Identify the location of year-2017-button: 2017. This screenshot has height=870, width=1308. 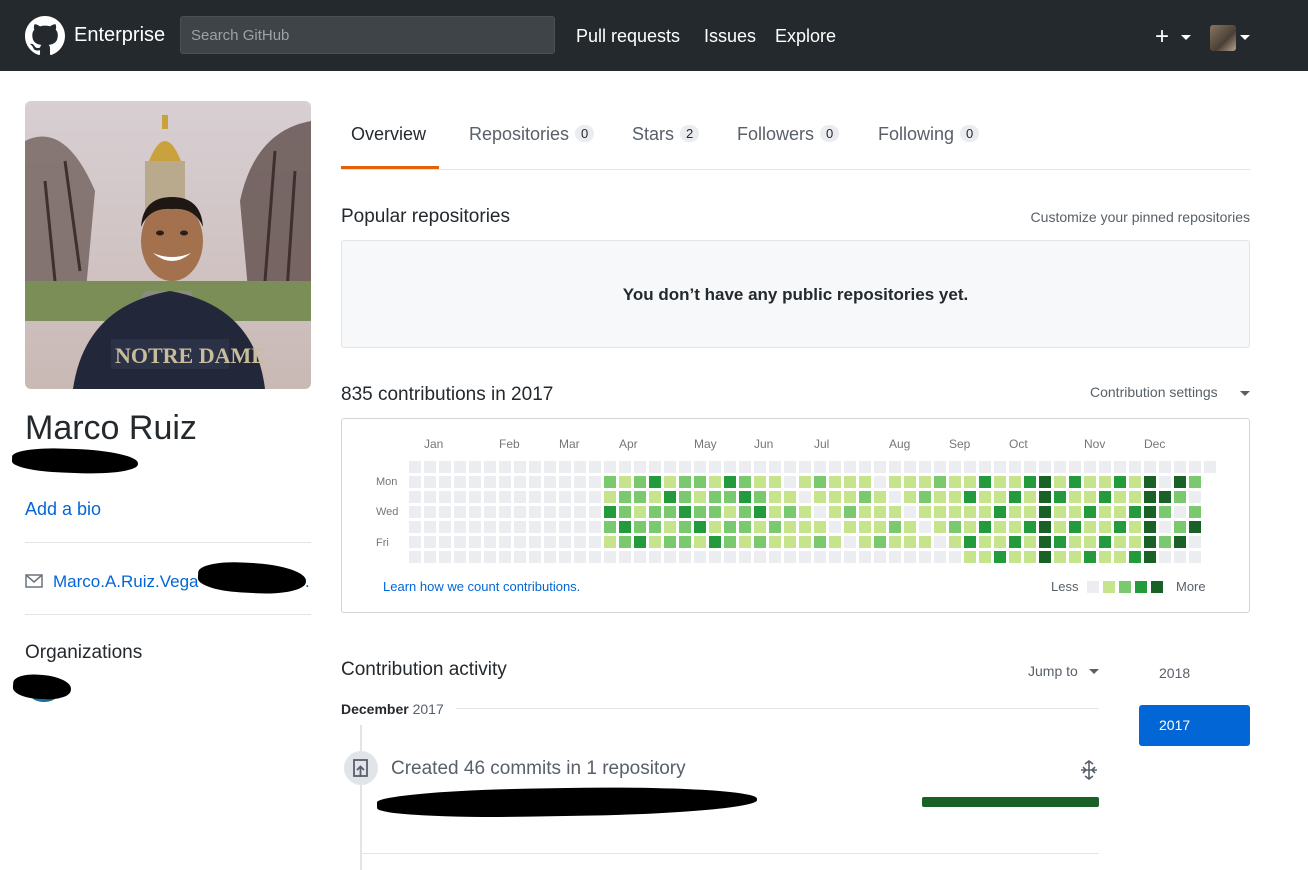
(1194, 725).